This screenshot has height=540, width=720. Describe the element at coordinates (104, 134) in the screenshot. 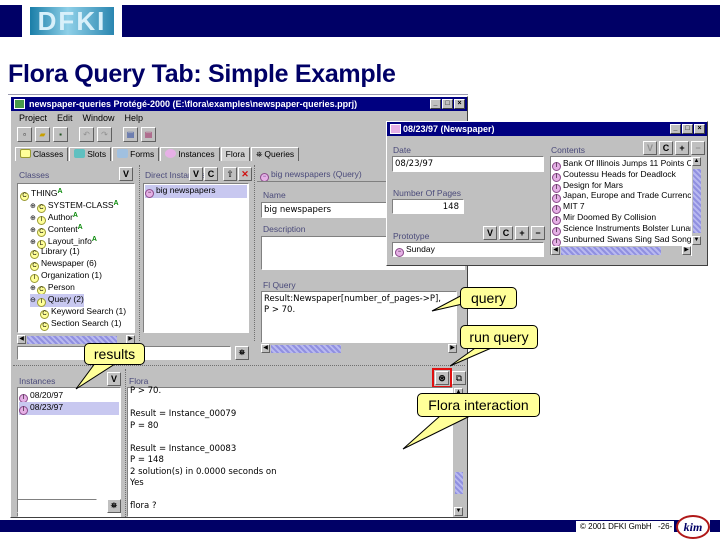

I see `redo-icon: ↷` at that location.